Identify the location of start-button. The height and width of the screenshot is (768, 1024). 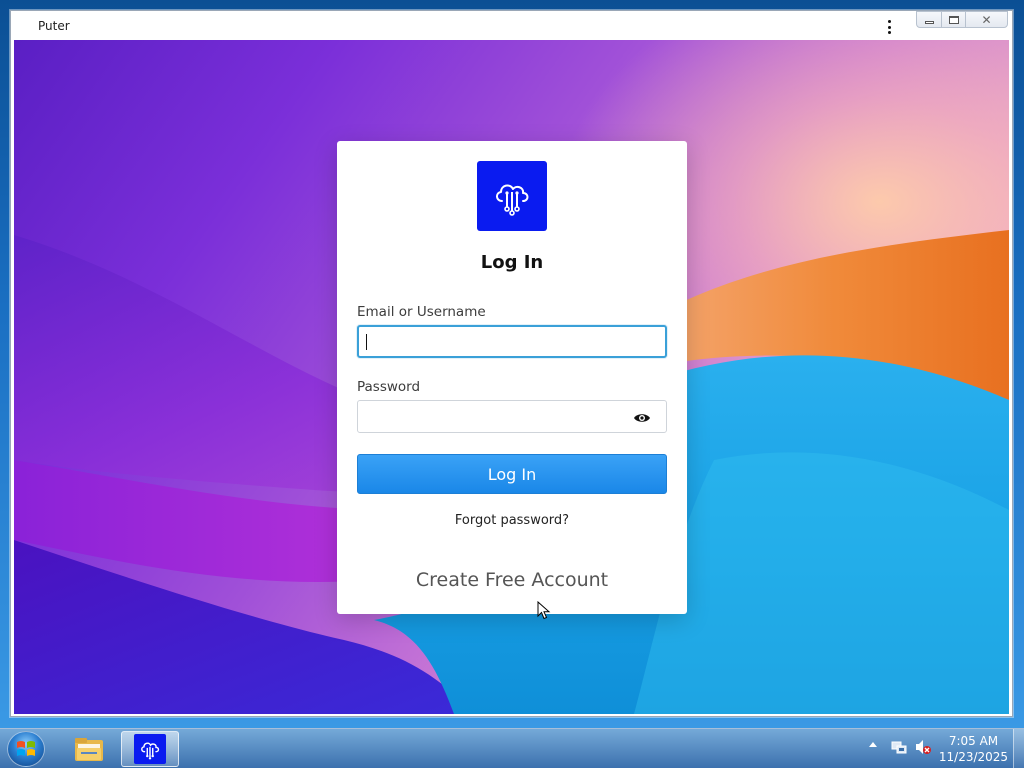
(26, 749).